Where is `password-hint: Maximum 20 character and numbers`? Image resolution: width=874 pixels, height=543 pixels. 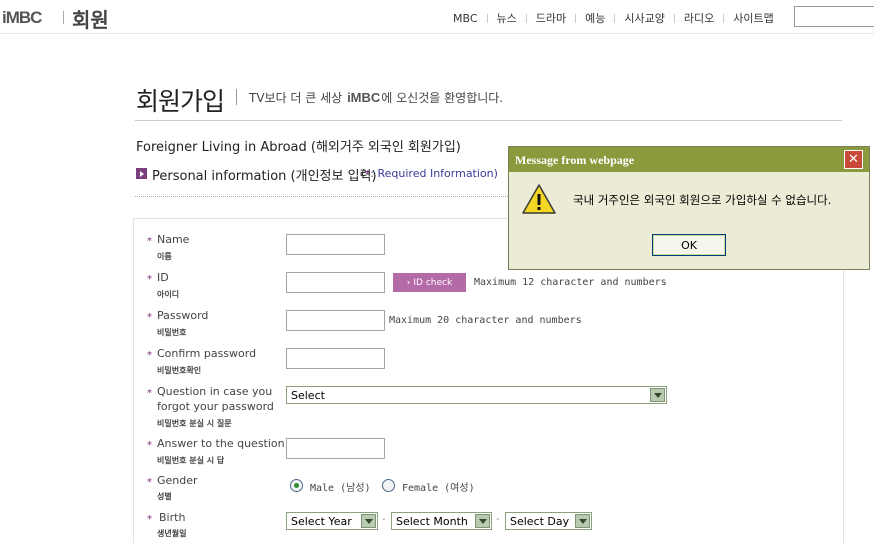
password-hint: Maximum 20 character and numbers is located at coordinates (485, 320).